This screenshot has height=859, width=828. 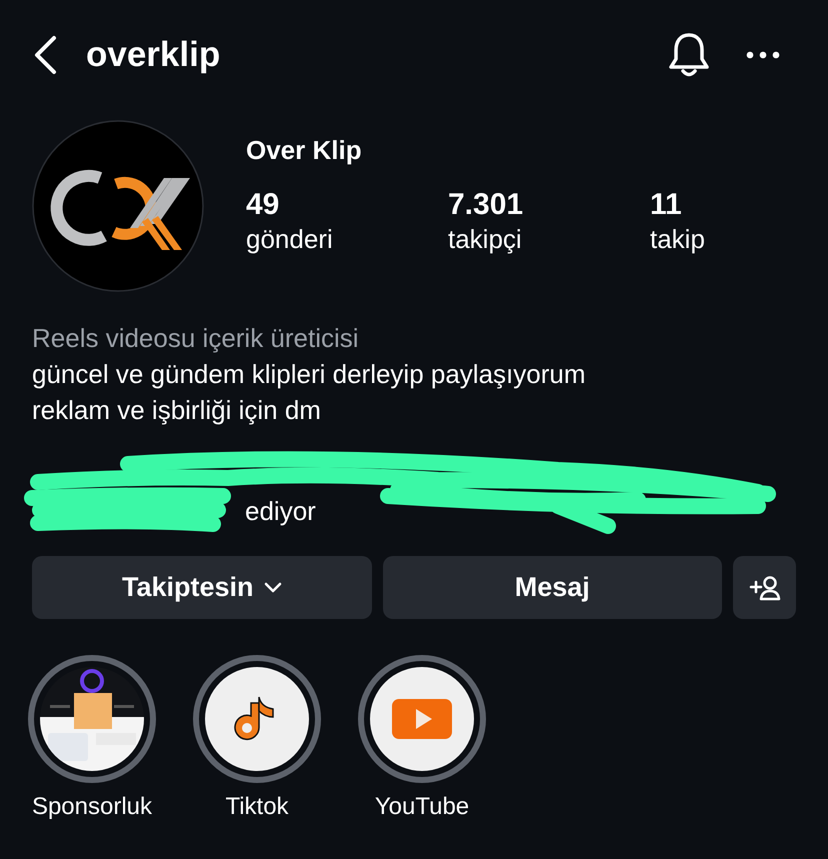 I want to click on followed-by-text: ediyor, so click(x=280, y=511).